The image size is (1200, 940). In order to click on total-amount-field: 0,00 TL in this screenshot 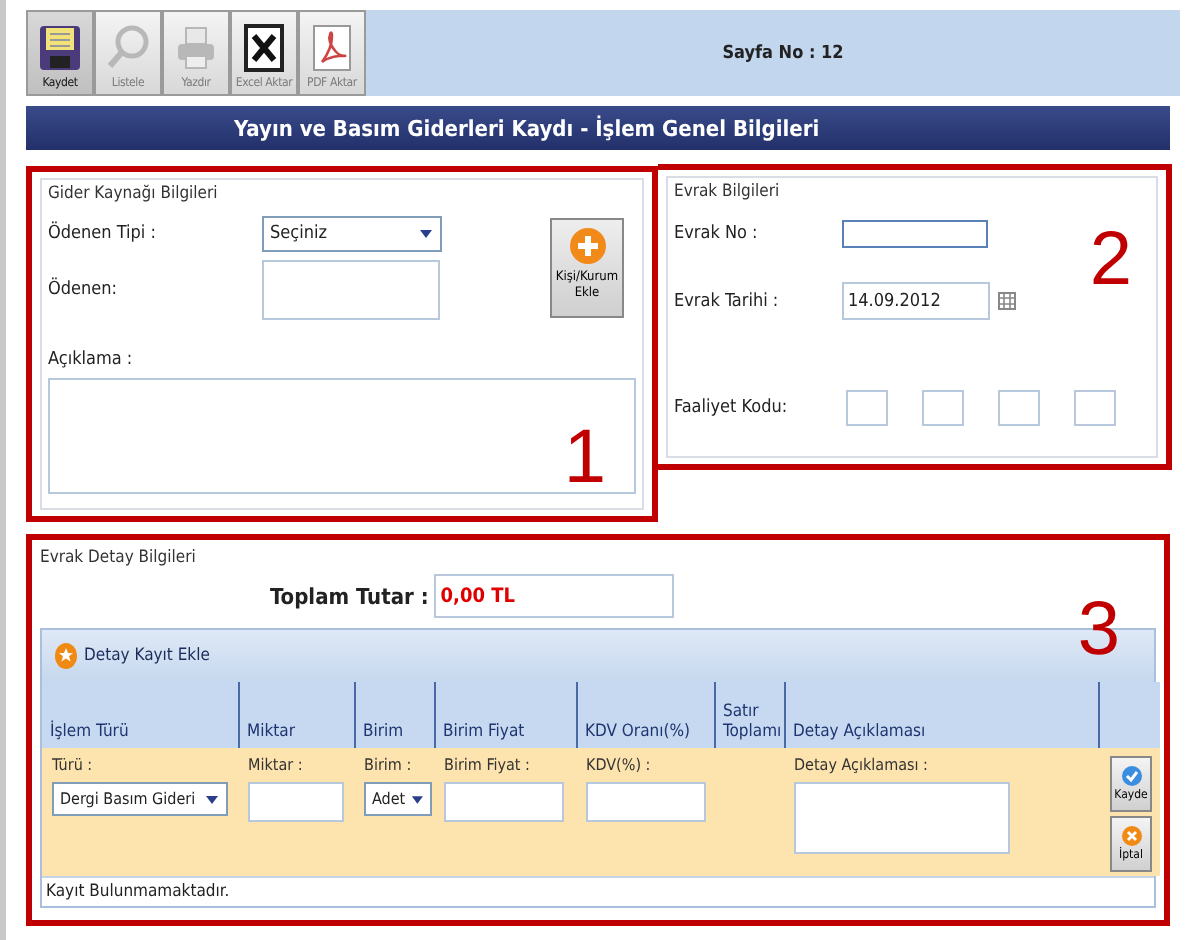, I will do `click(554, 596)`.